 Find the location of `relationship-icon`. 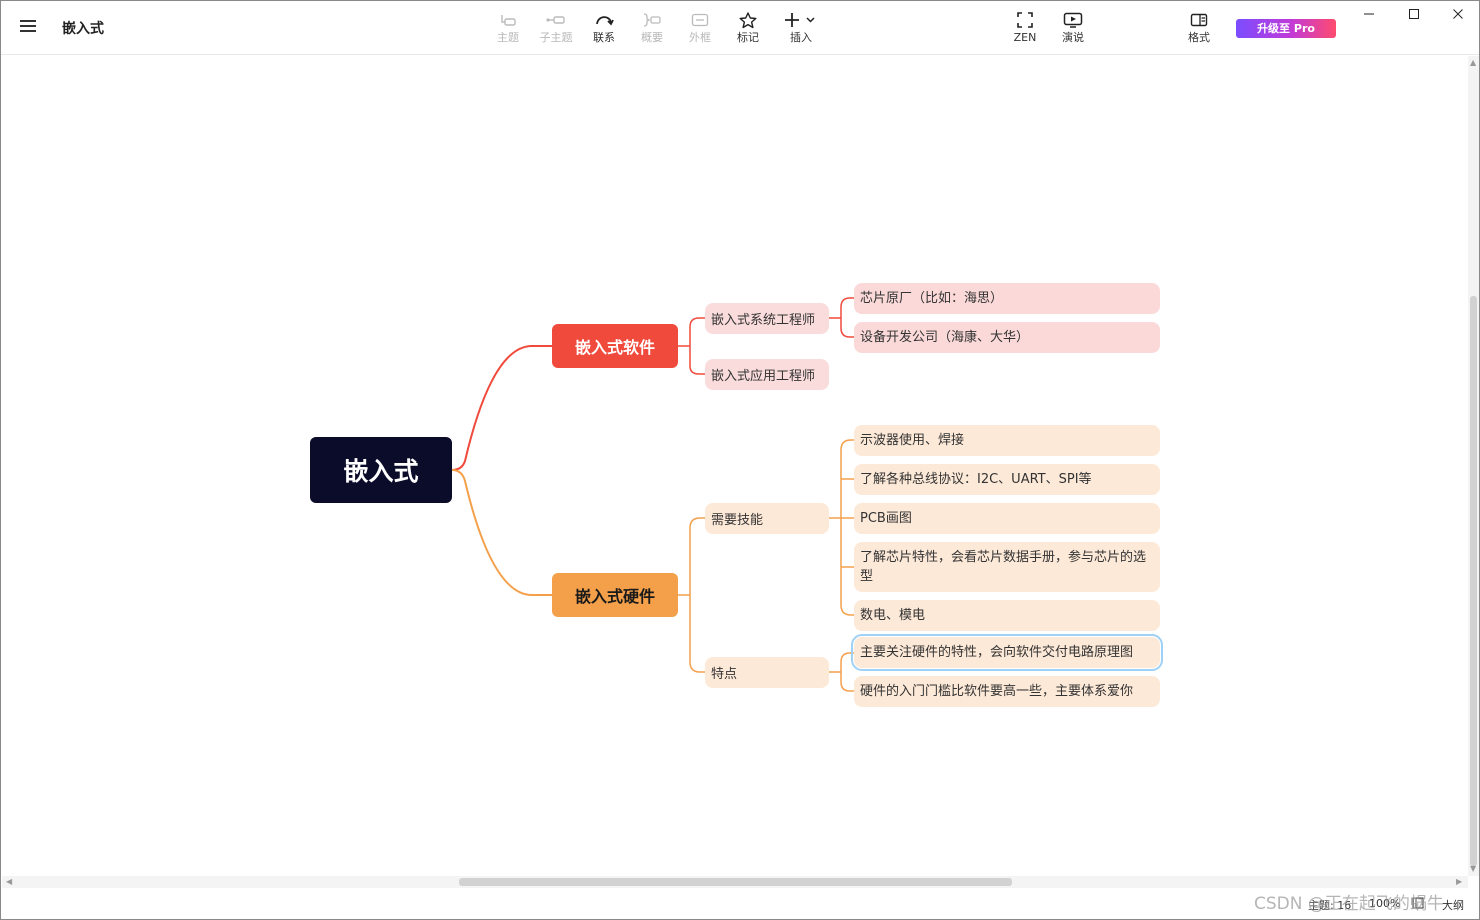

relationship-icon is located at coordinates (604, 20).